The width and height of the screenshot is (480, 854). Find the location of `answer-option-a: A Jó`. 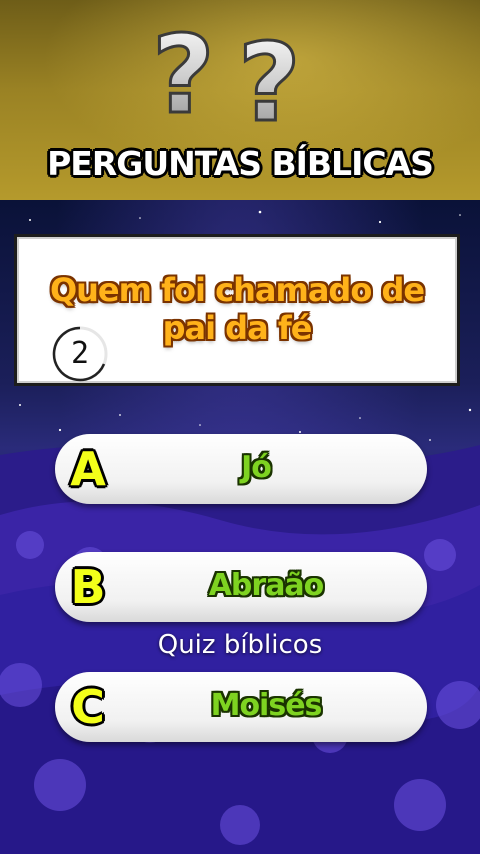

answer-option-a: A Jó is located at coordinates (241, 469).